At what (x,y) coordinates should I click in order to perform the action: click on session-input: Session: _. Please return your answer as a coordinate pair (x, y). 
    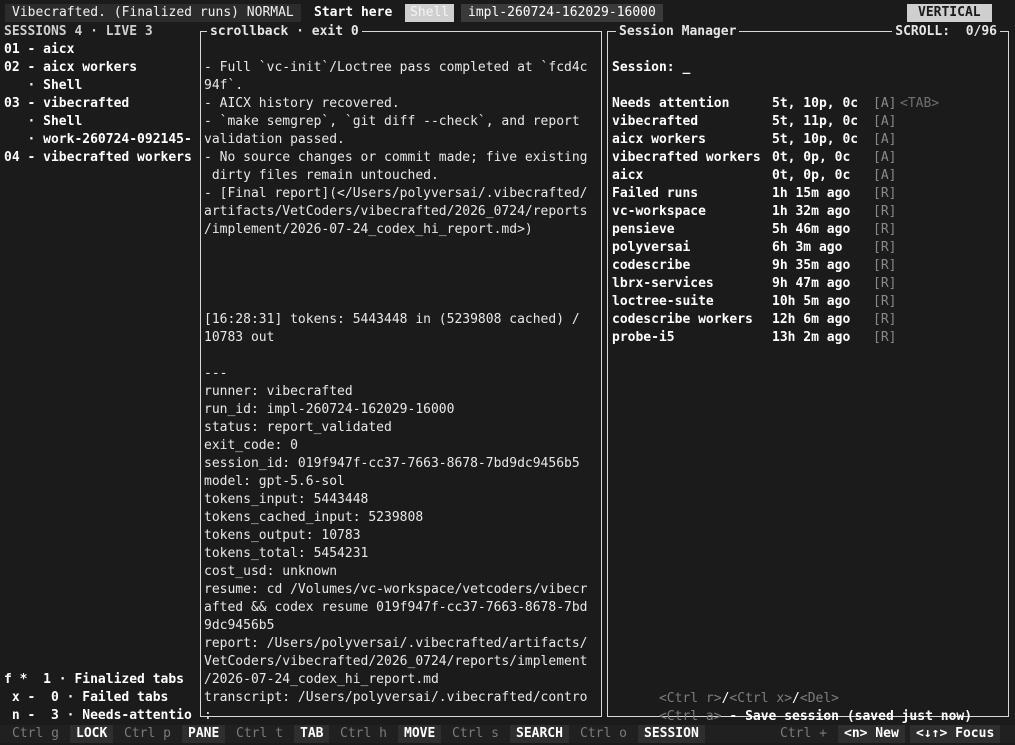
    Looking at the image, I should click on (809, 68).